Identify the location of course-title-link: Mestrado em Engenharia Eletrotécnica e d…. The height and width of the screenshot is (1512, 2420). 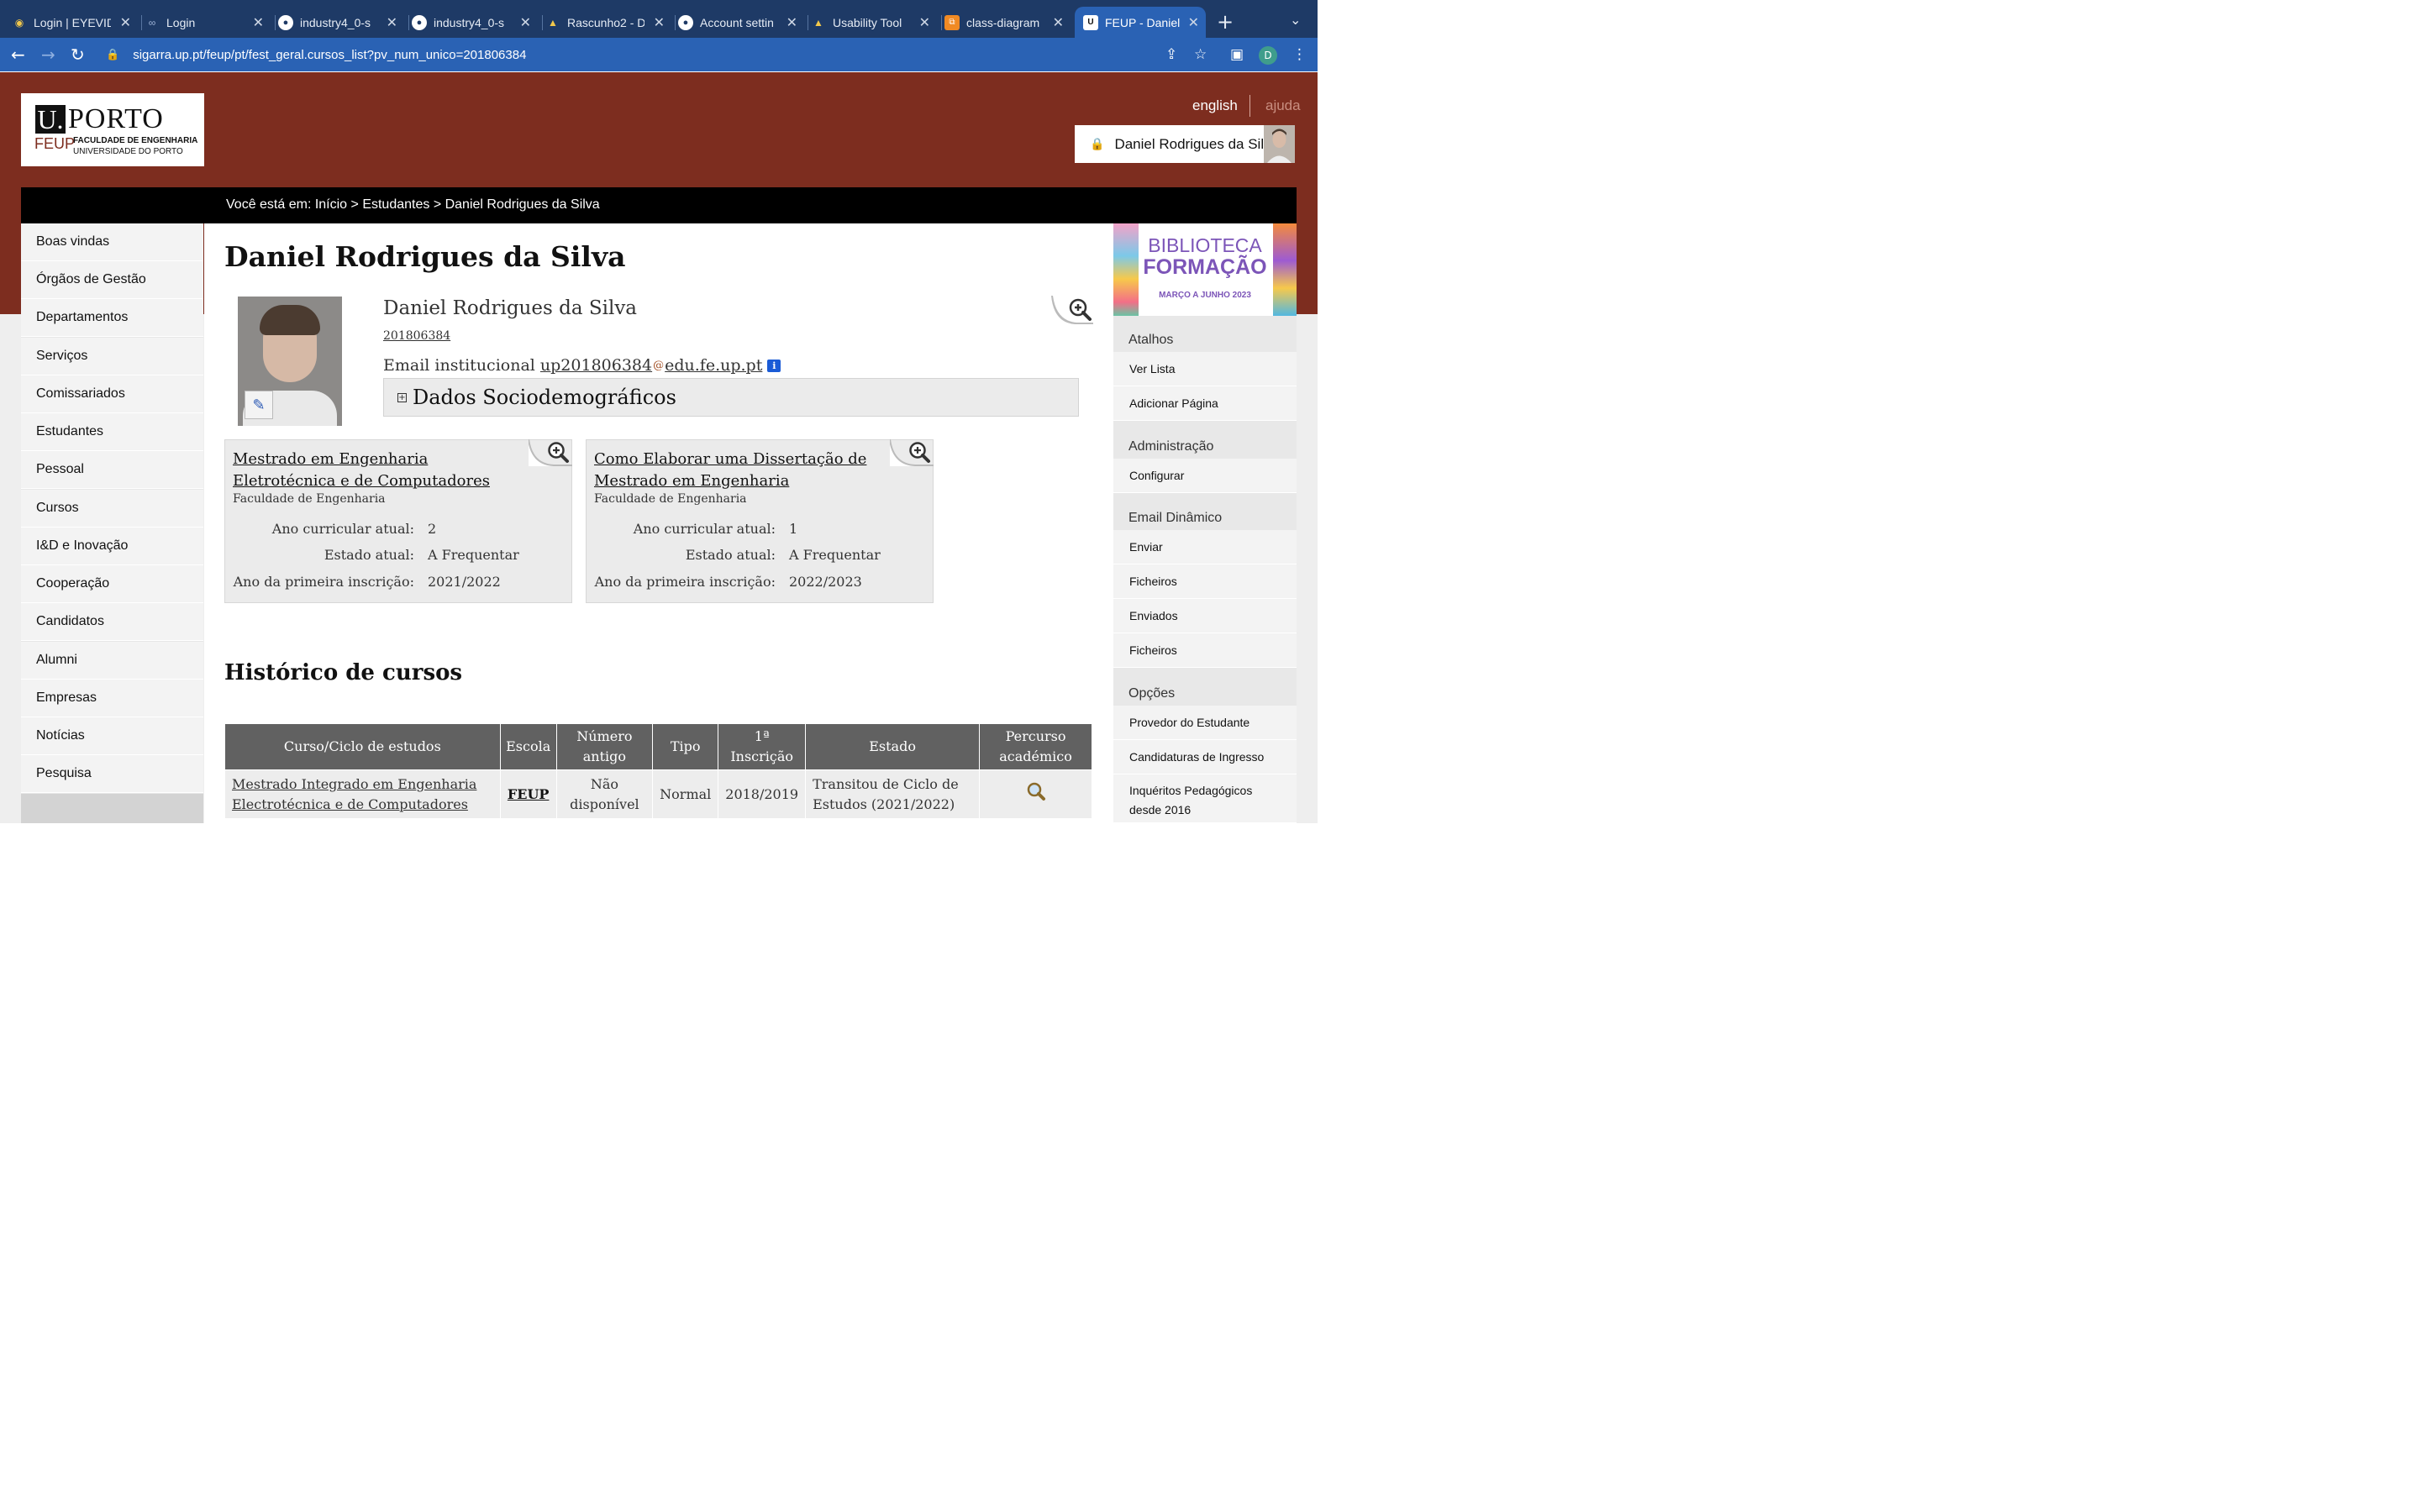
(384, 470).